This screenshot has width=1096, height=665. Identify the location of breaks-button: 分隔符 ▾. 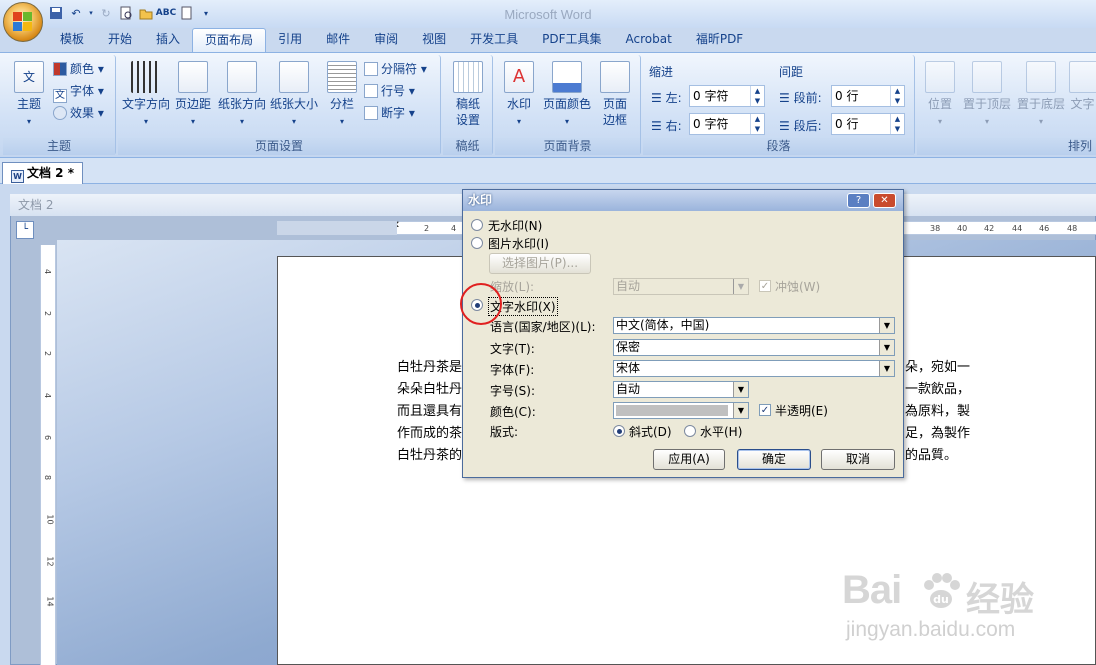
(395, 69).